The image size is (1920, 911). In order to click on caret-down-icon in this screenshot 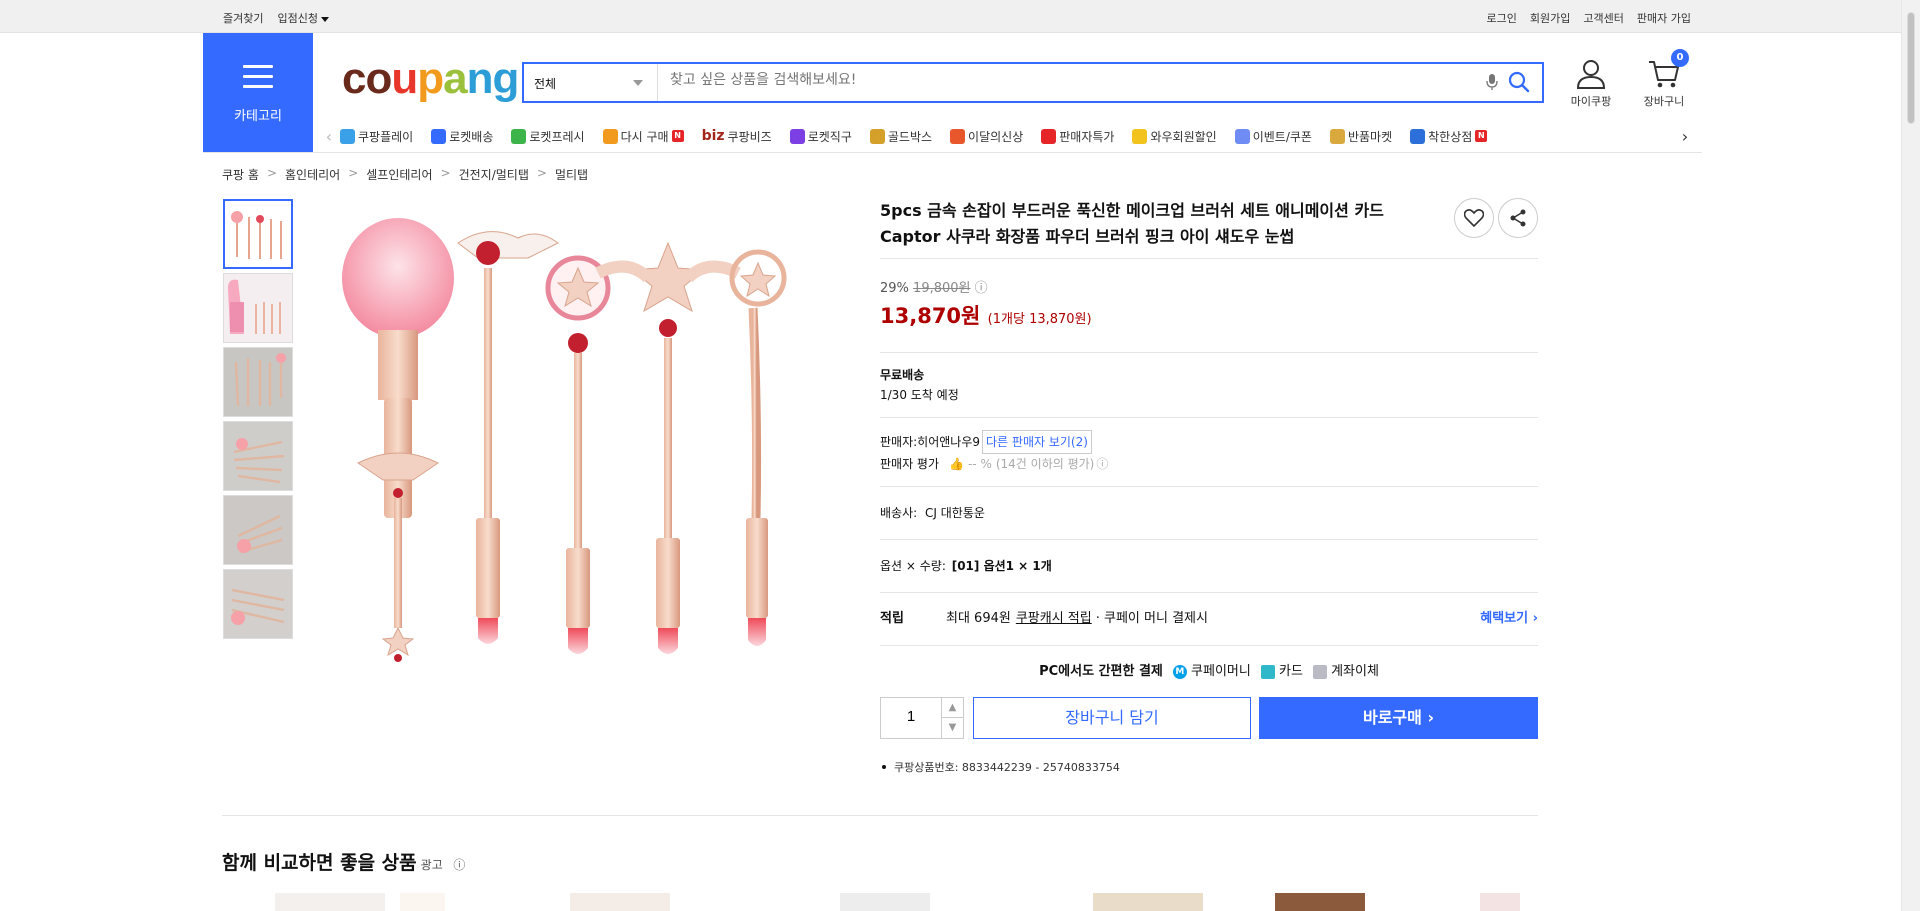, I will do `click(324, 19)`.